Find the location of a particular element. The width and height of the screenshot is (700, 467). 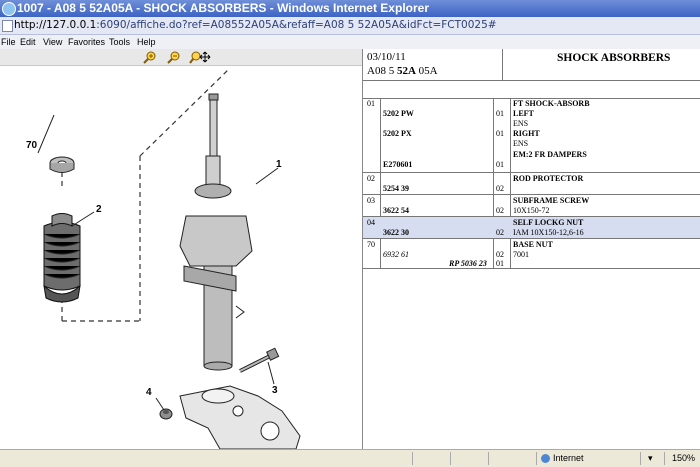

header-divider is located at coordinates (502, 64).